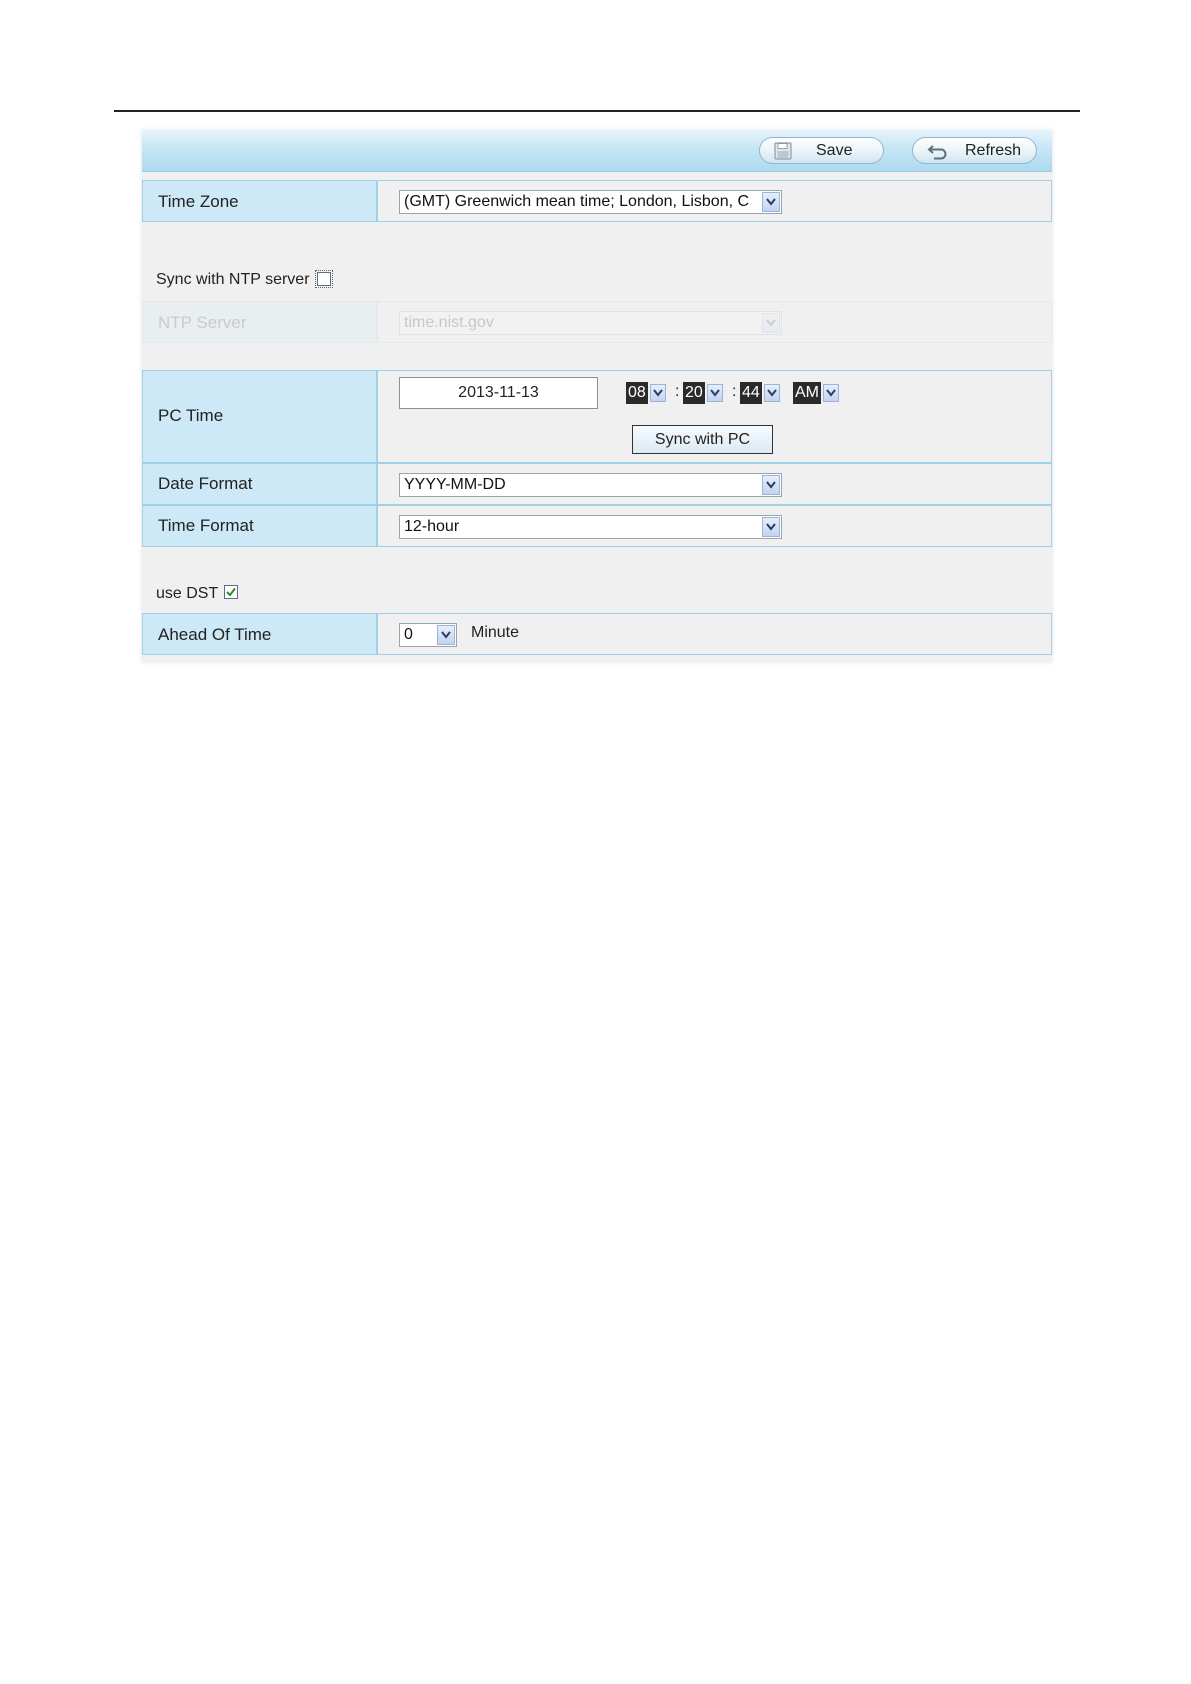 Image resolution: width=1191 pixels, height=1684 pixels. I want to click on document-header-rule, so click(597, 111).